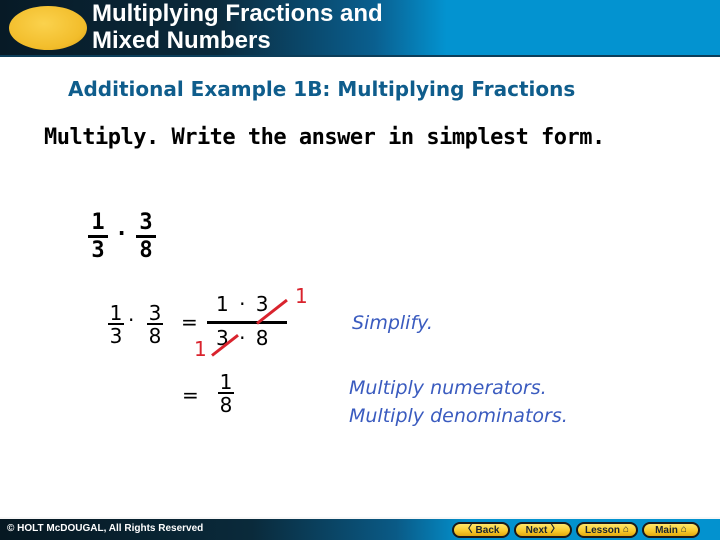 Image resolution: width=720 pixels, height=540 pixels. What do you see at coordinates (467, 529) in the screenshot?
I see `chevron-left-icon: 〈` at bounding box center [467, 529].